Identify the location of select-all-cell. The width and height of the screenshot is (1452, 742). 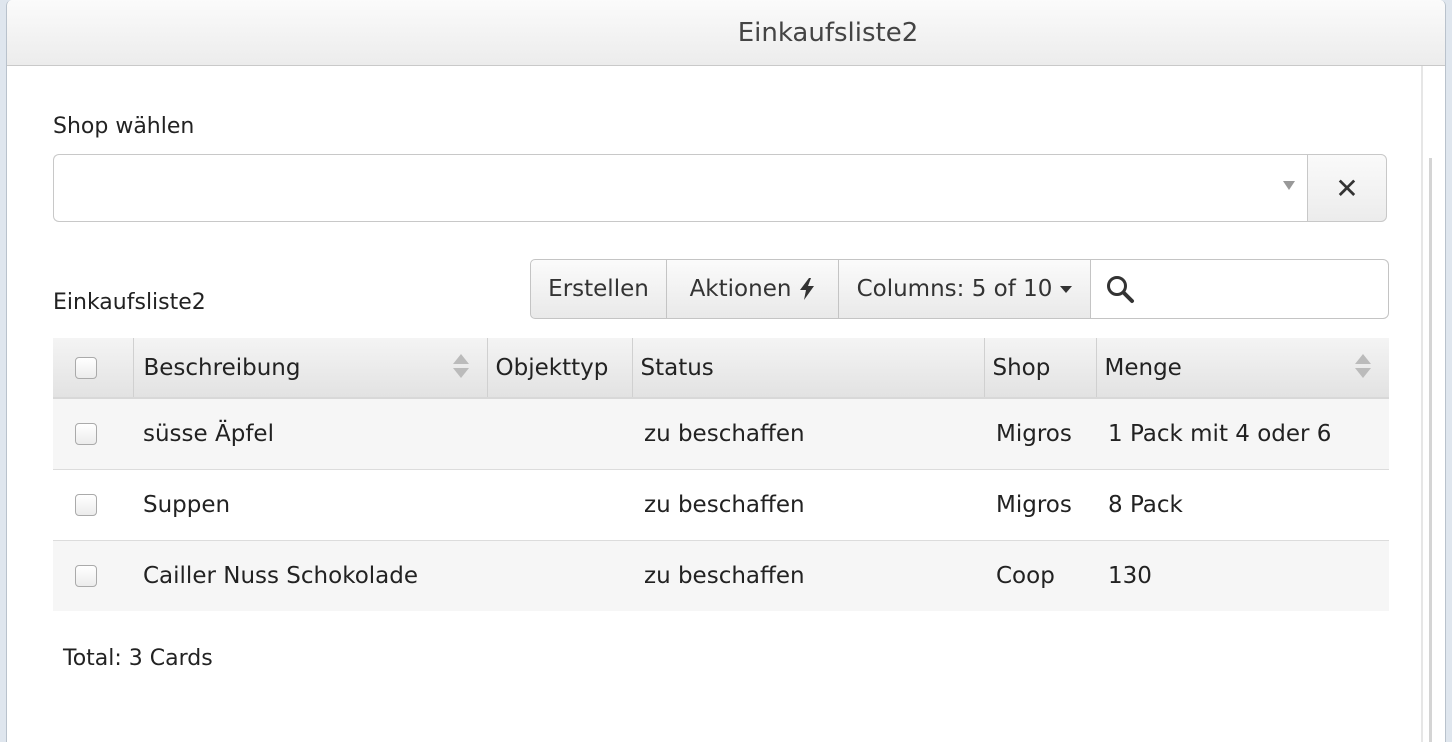
(93, 368).